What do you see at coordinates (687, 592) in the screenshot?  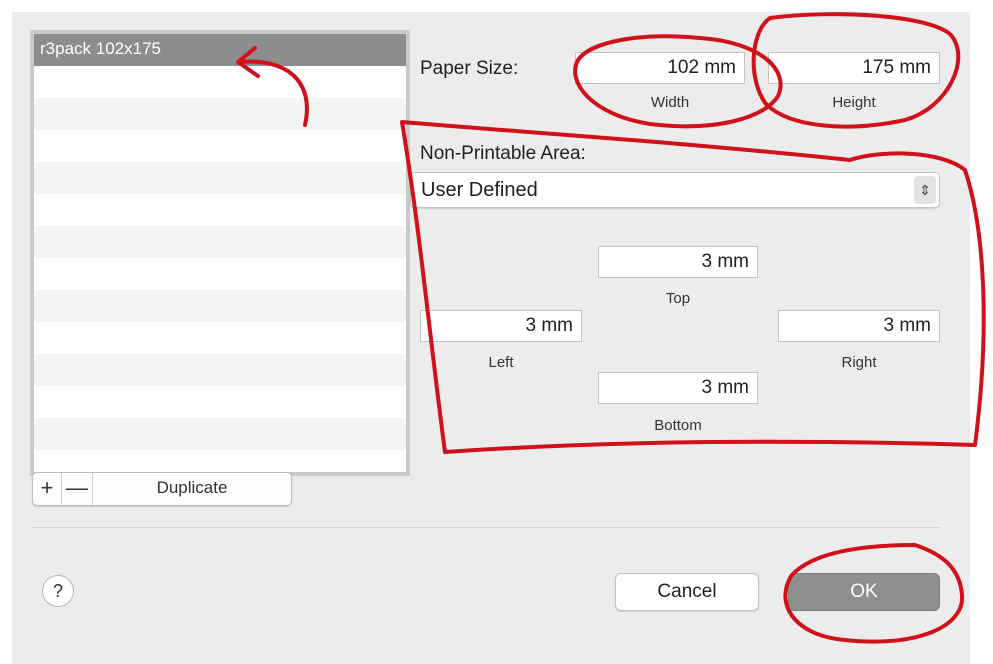 I see `cancel-button: Cancel` at bounding box center [687, 592].